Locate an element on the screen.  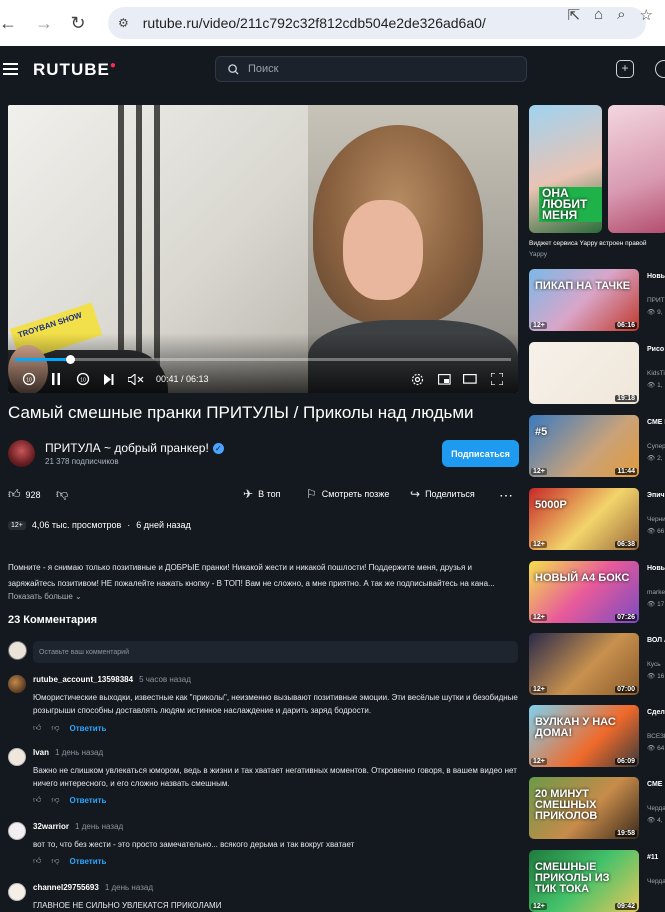
video-thumbnail: НОВЫЙ А4 БОКС 12+ 07:26 is located at coordinates (584, 592).